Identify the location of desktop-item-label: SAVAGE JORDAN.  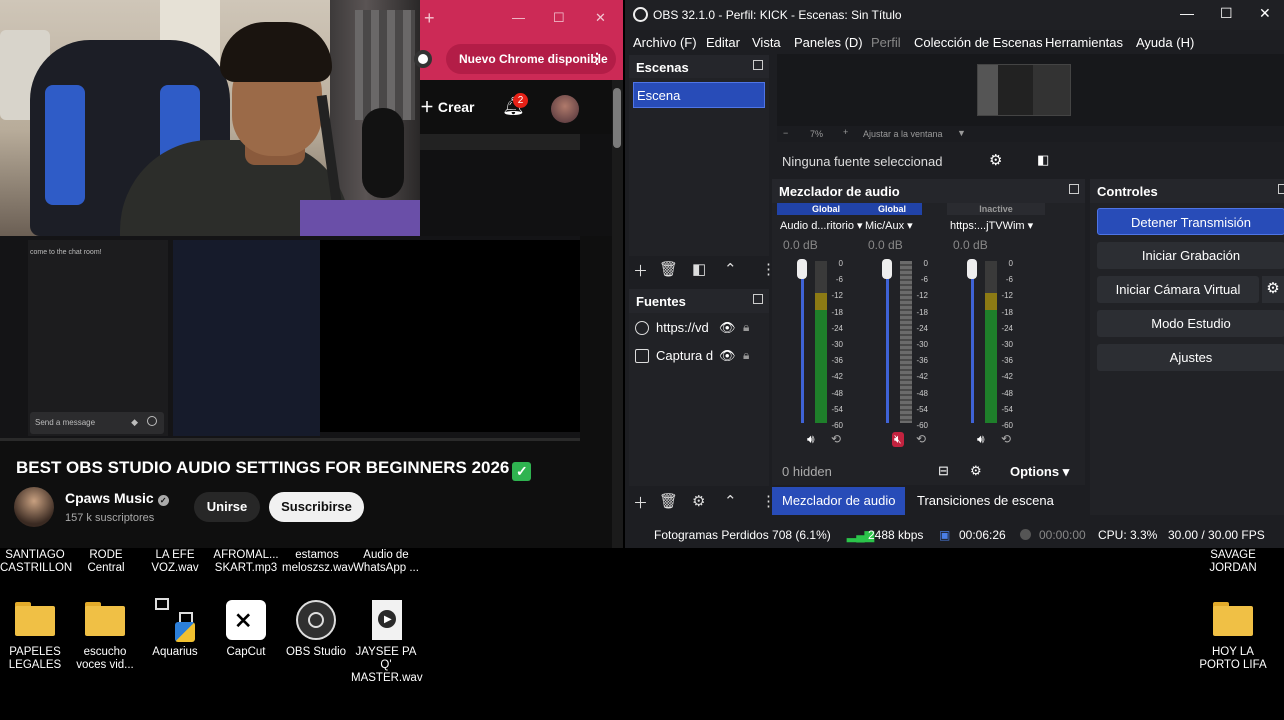
(1233, 562).